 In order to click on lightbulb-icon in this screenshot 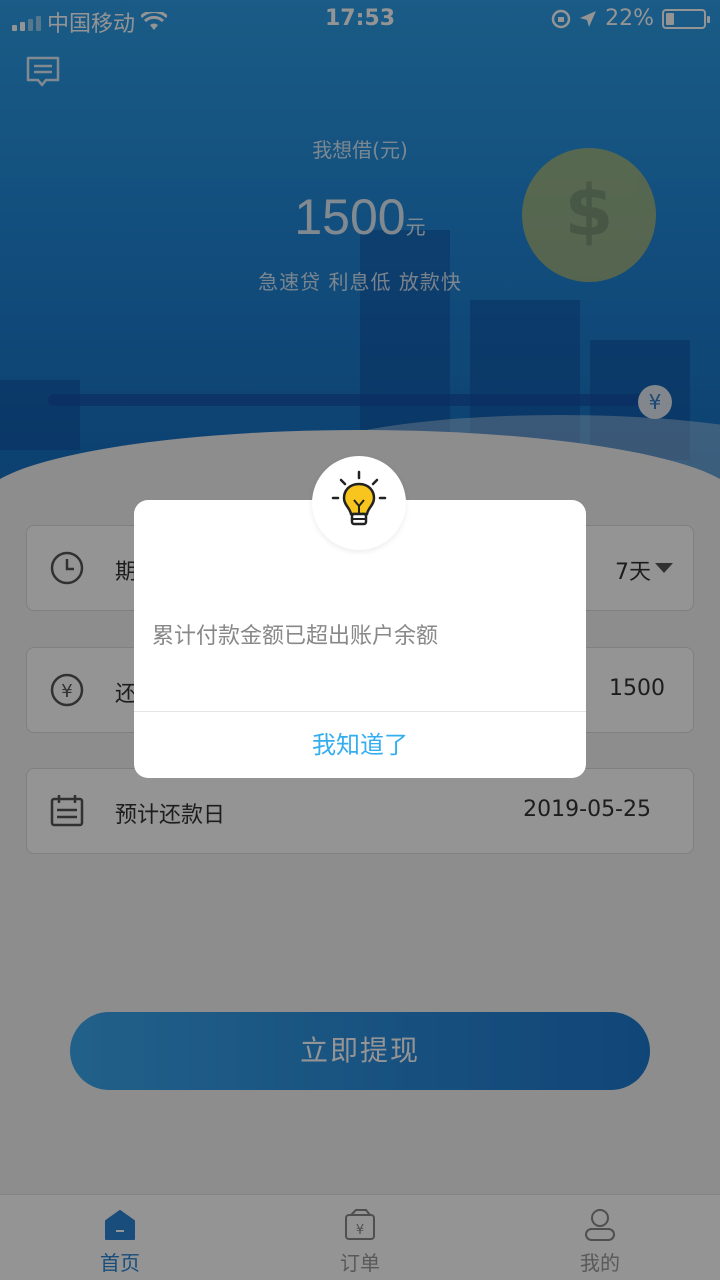, I will do `click(359, 498)`.